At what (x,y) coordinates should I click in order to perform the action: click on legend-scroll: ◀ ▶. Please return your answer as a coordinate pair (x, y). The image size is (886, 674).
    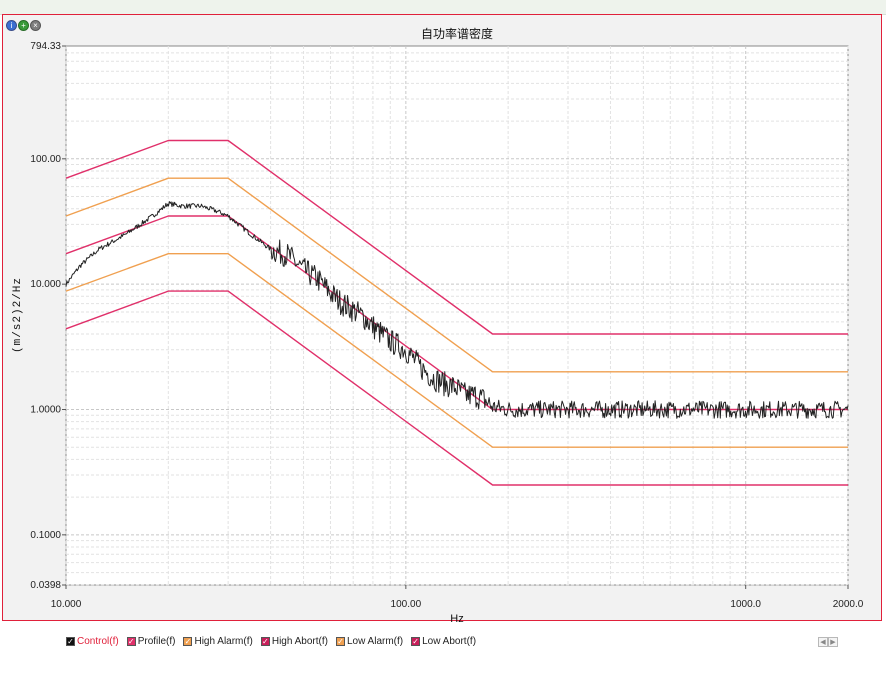
    Looking at the image, I should click on (828, 642).